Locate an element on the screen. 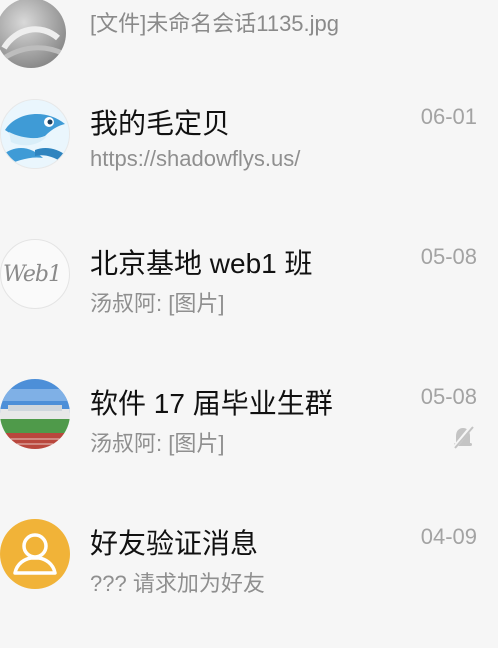 The height and width of the screenshot is (648, 498). person-outline-avatar-icon is located at coordinates (35, 554).